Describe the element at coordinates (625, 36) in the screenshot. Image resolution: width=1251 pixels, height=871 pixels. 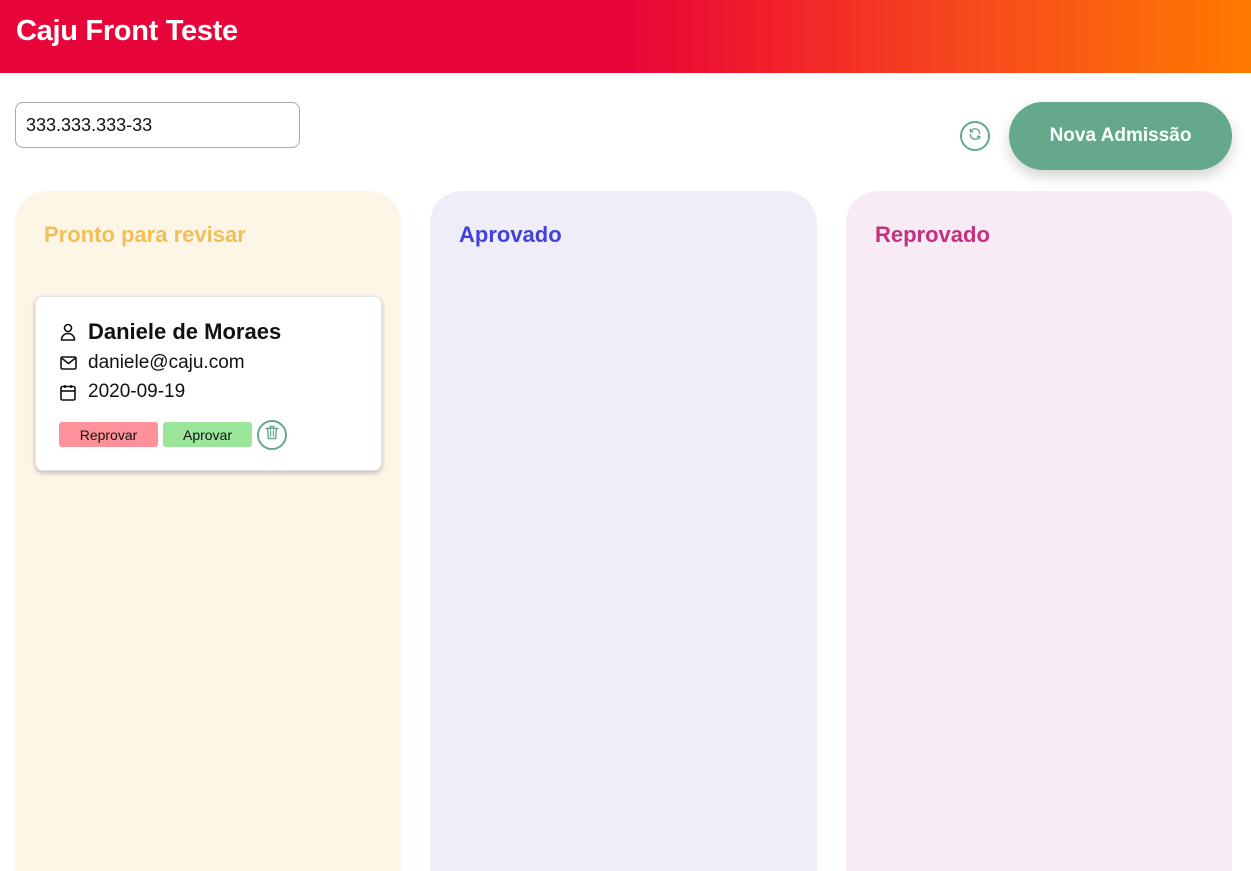
I see `app-header: Caju Front Teste` at that location.